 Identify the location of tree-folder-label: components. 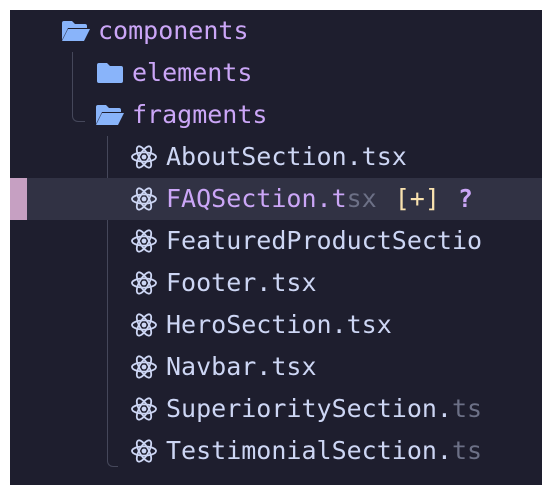
(173, 30).